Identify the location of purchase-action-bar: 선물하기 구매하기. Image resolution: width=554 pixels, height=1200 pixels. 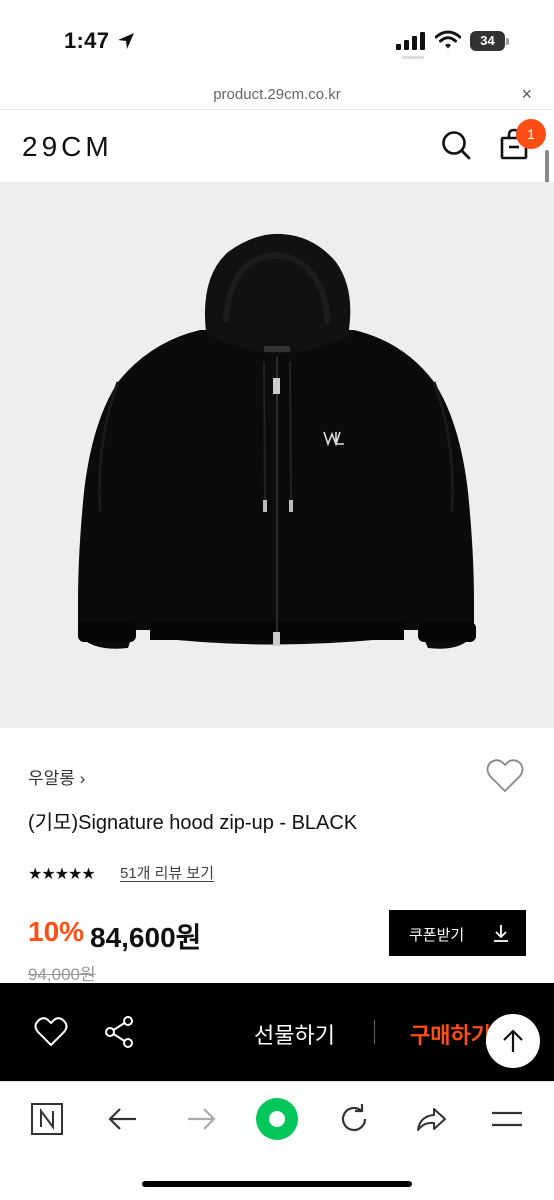
(277, 1032).